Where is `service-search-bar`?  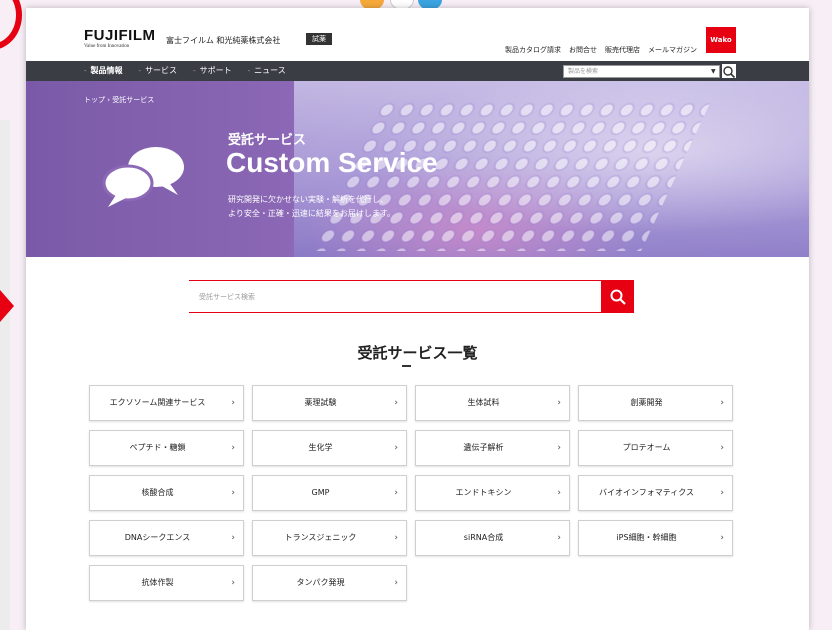 service-search-bar is located at coordinates (411, 296).